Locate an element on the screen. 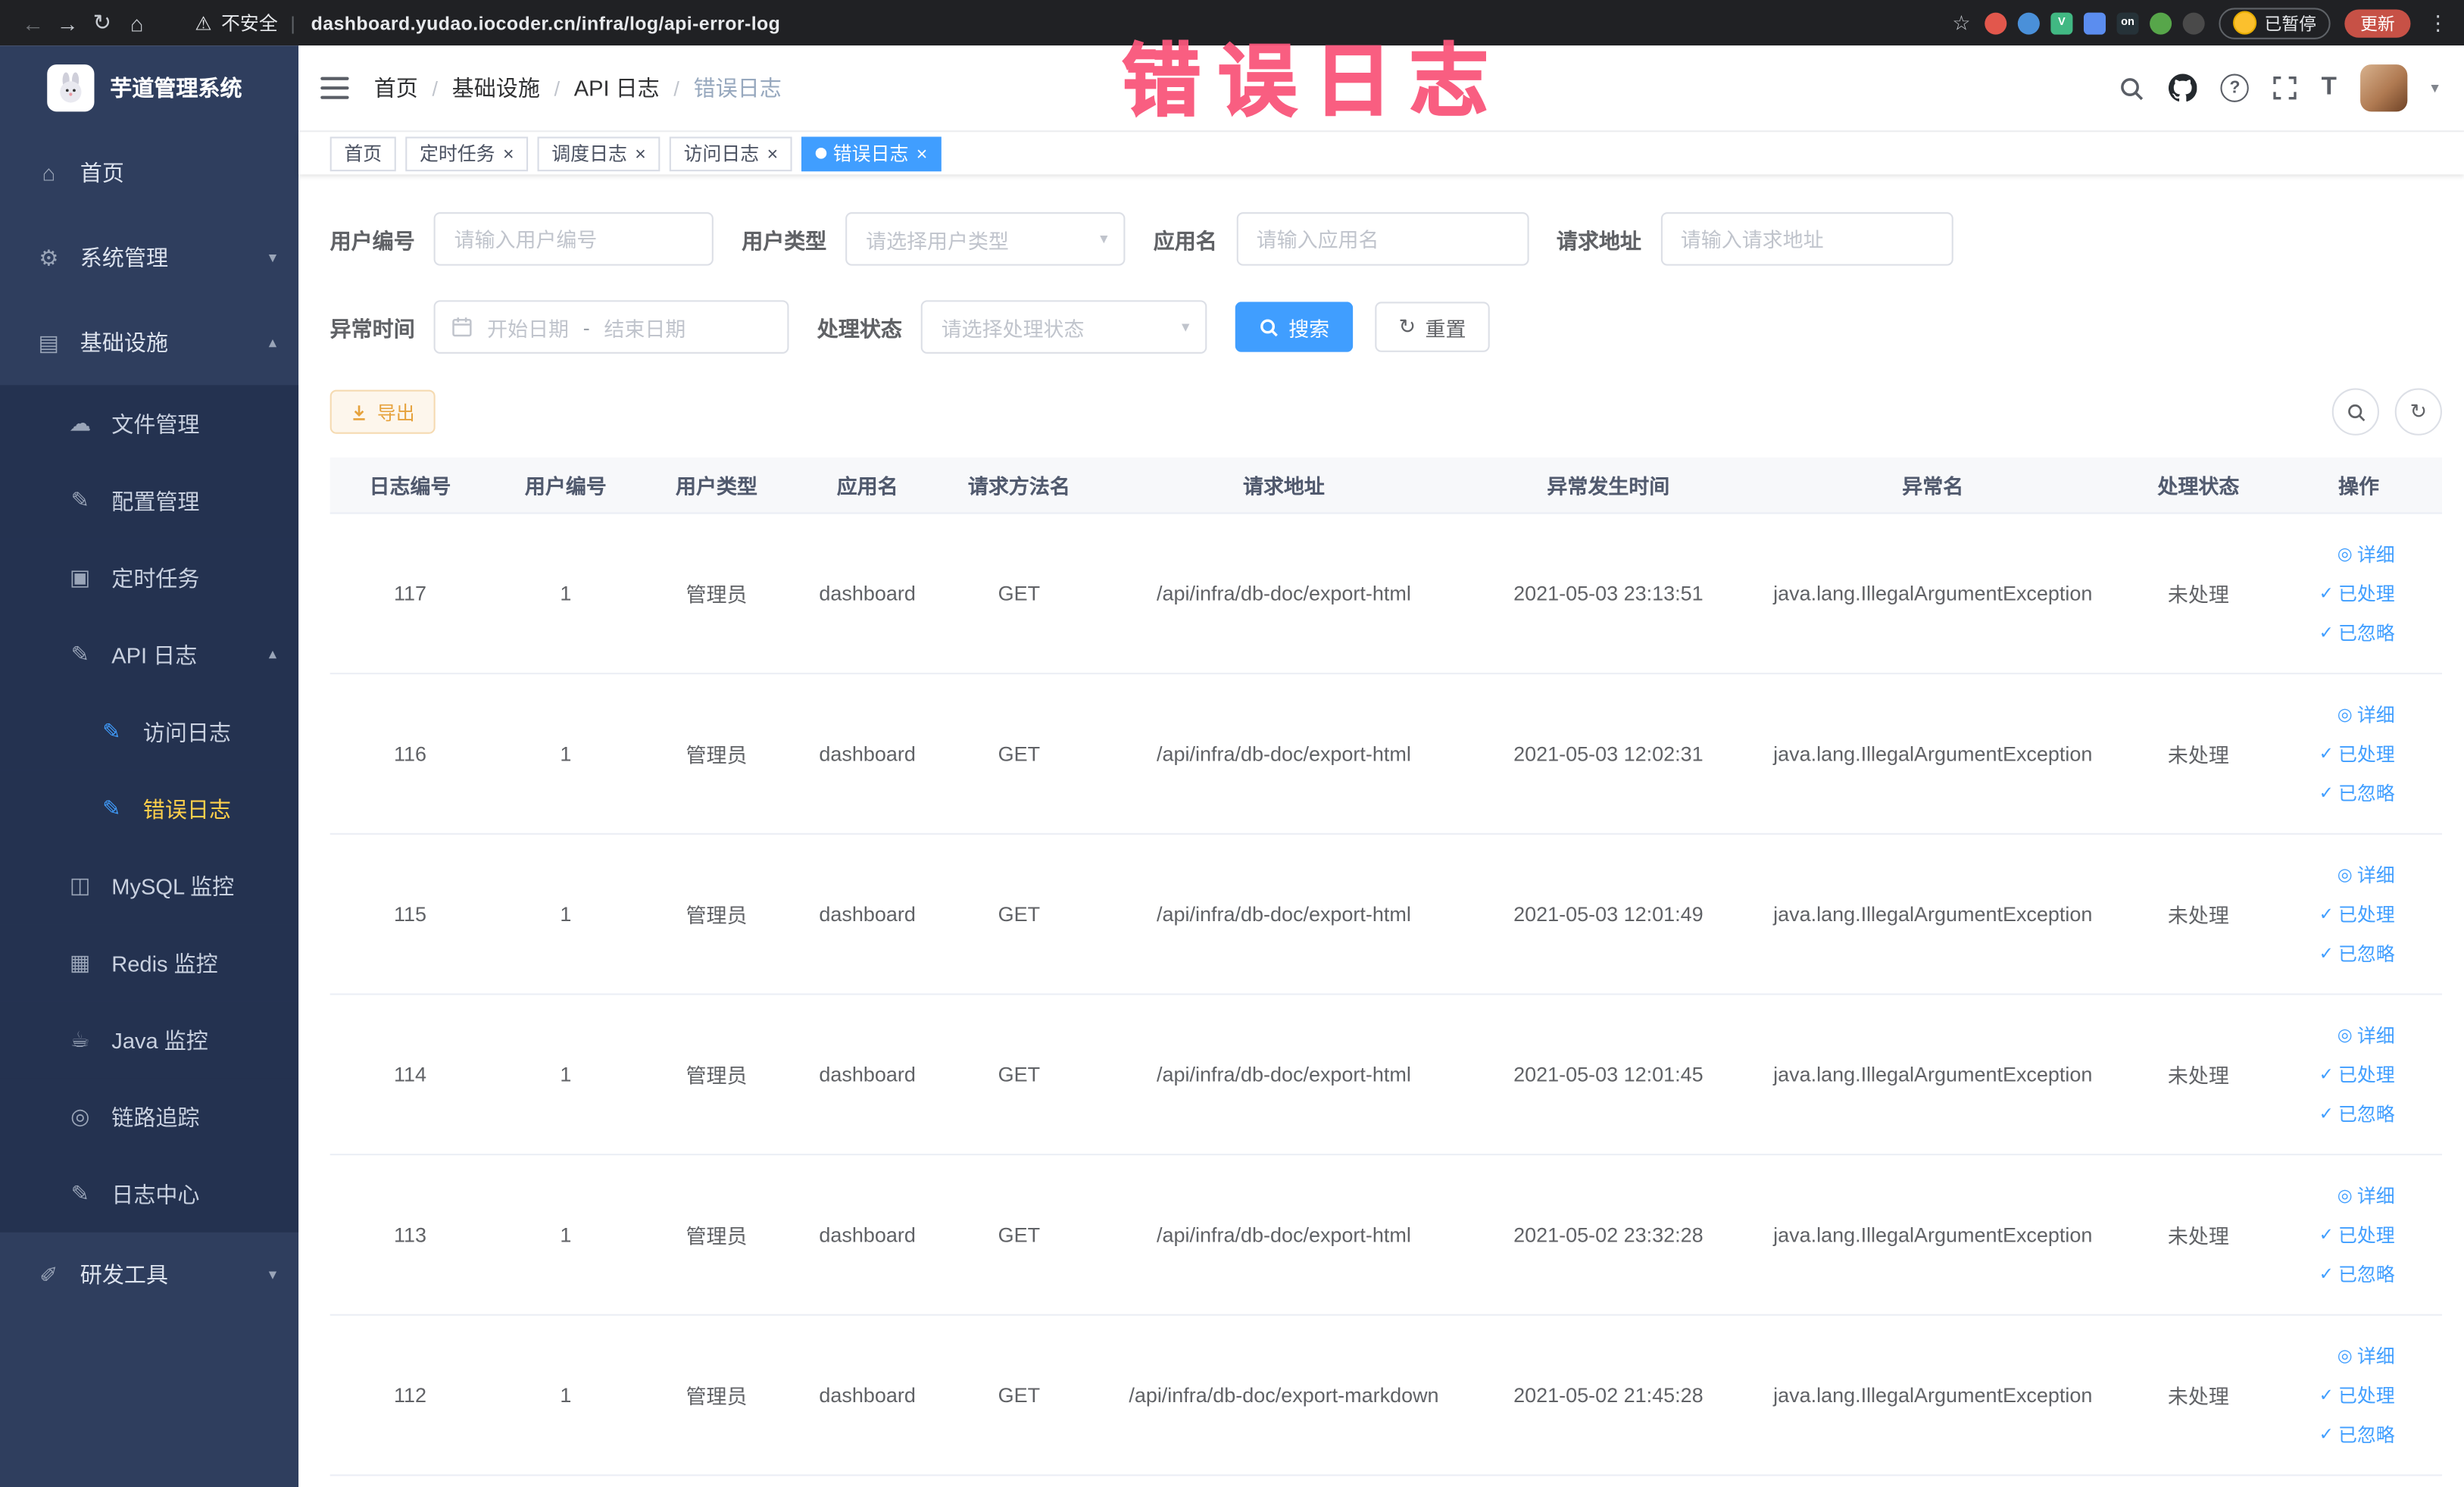 This screenshot has height=1487, width=2464. extension-dark-paw-icon is located at coordinates (2193, 22).